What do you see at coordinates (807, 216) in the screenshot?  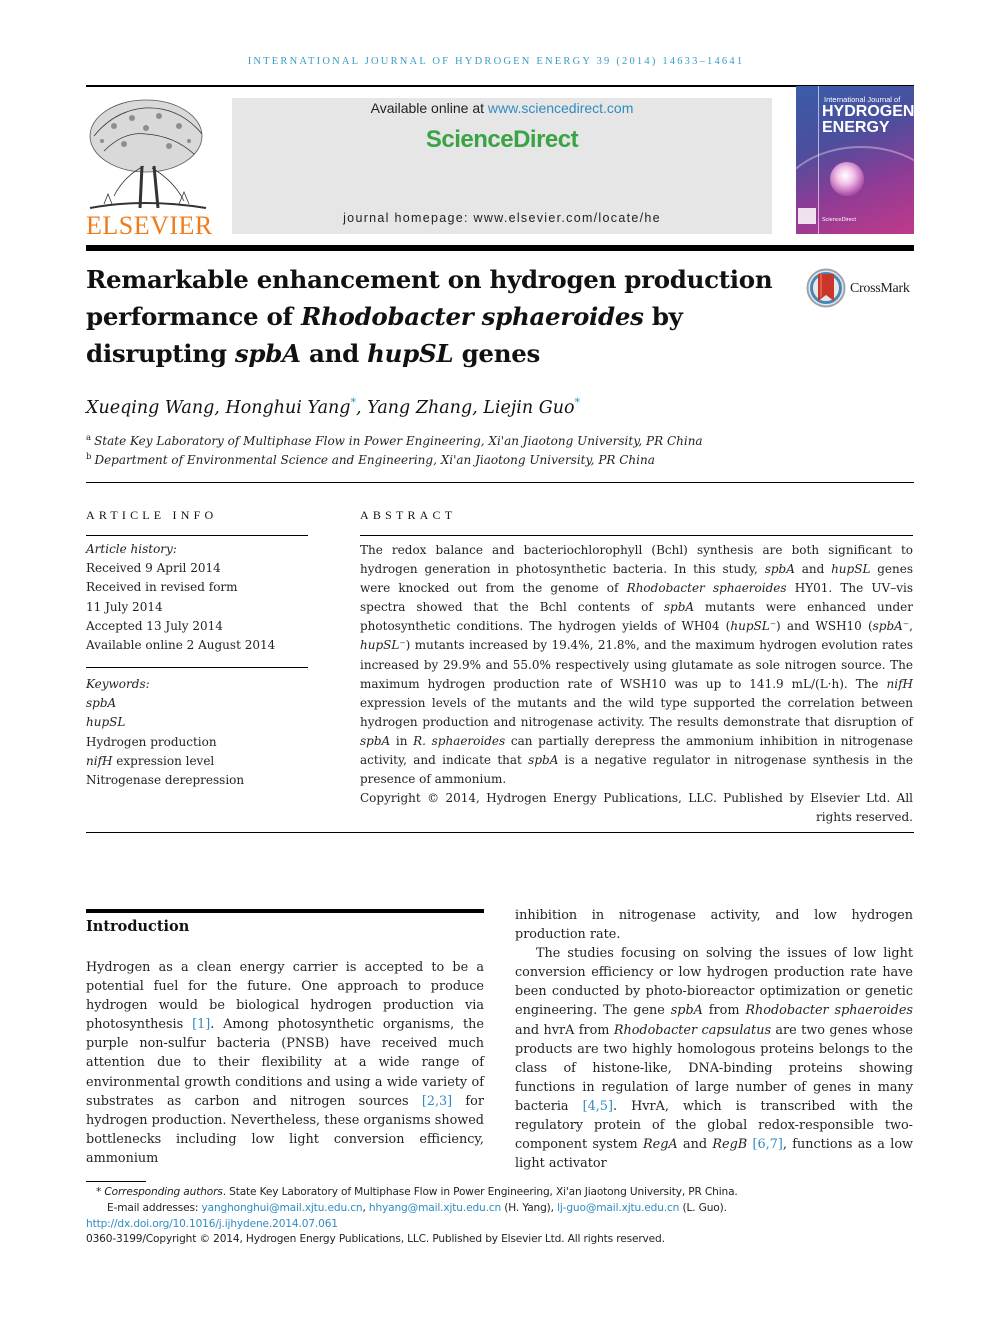 I see `cover-badge` at bounding box center [807, 216].